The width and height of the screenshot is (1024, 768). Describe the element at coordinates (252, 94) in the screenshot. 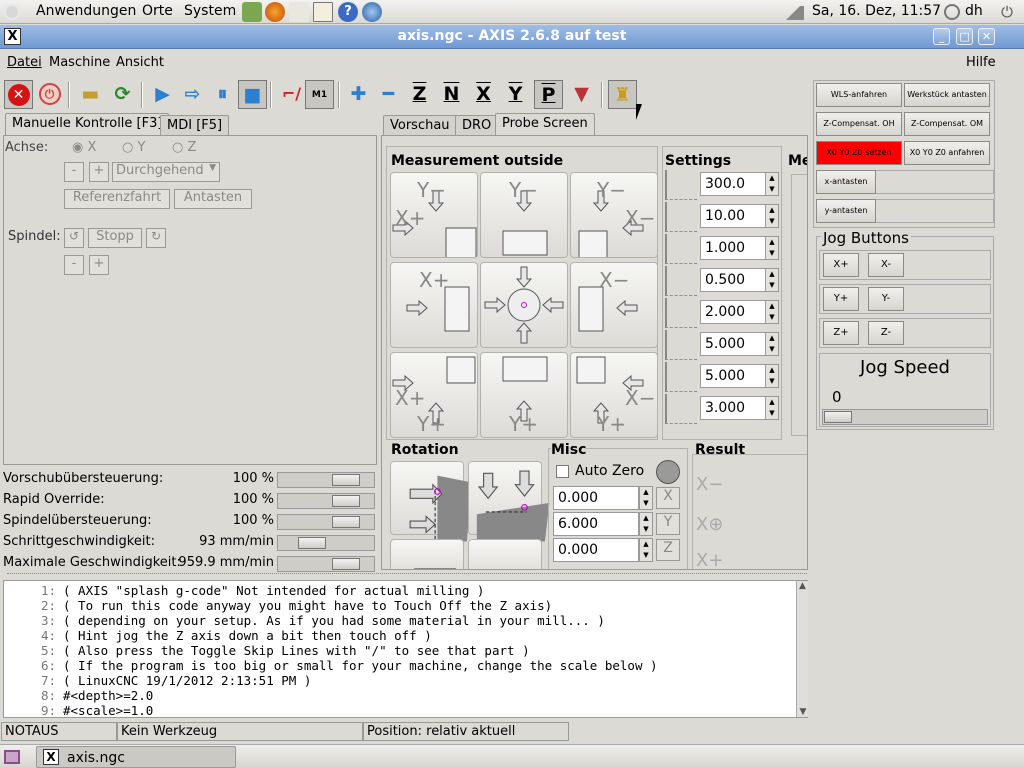

I see `stop-button: ■` at that location.